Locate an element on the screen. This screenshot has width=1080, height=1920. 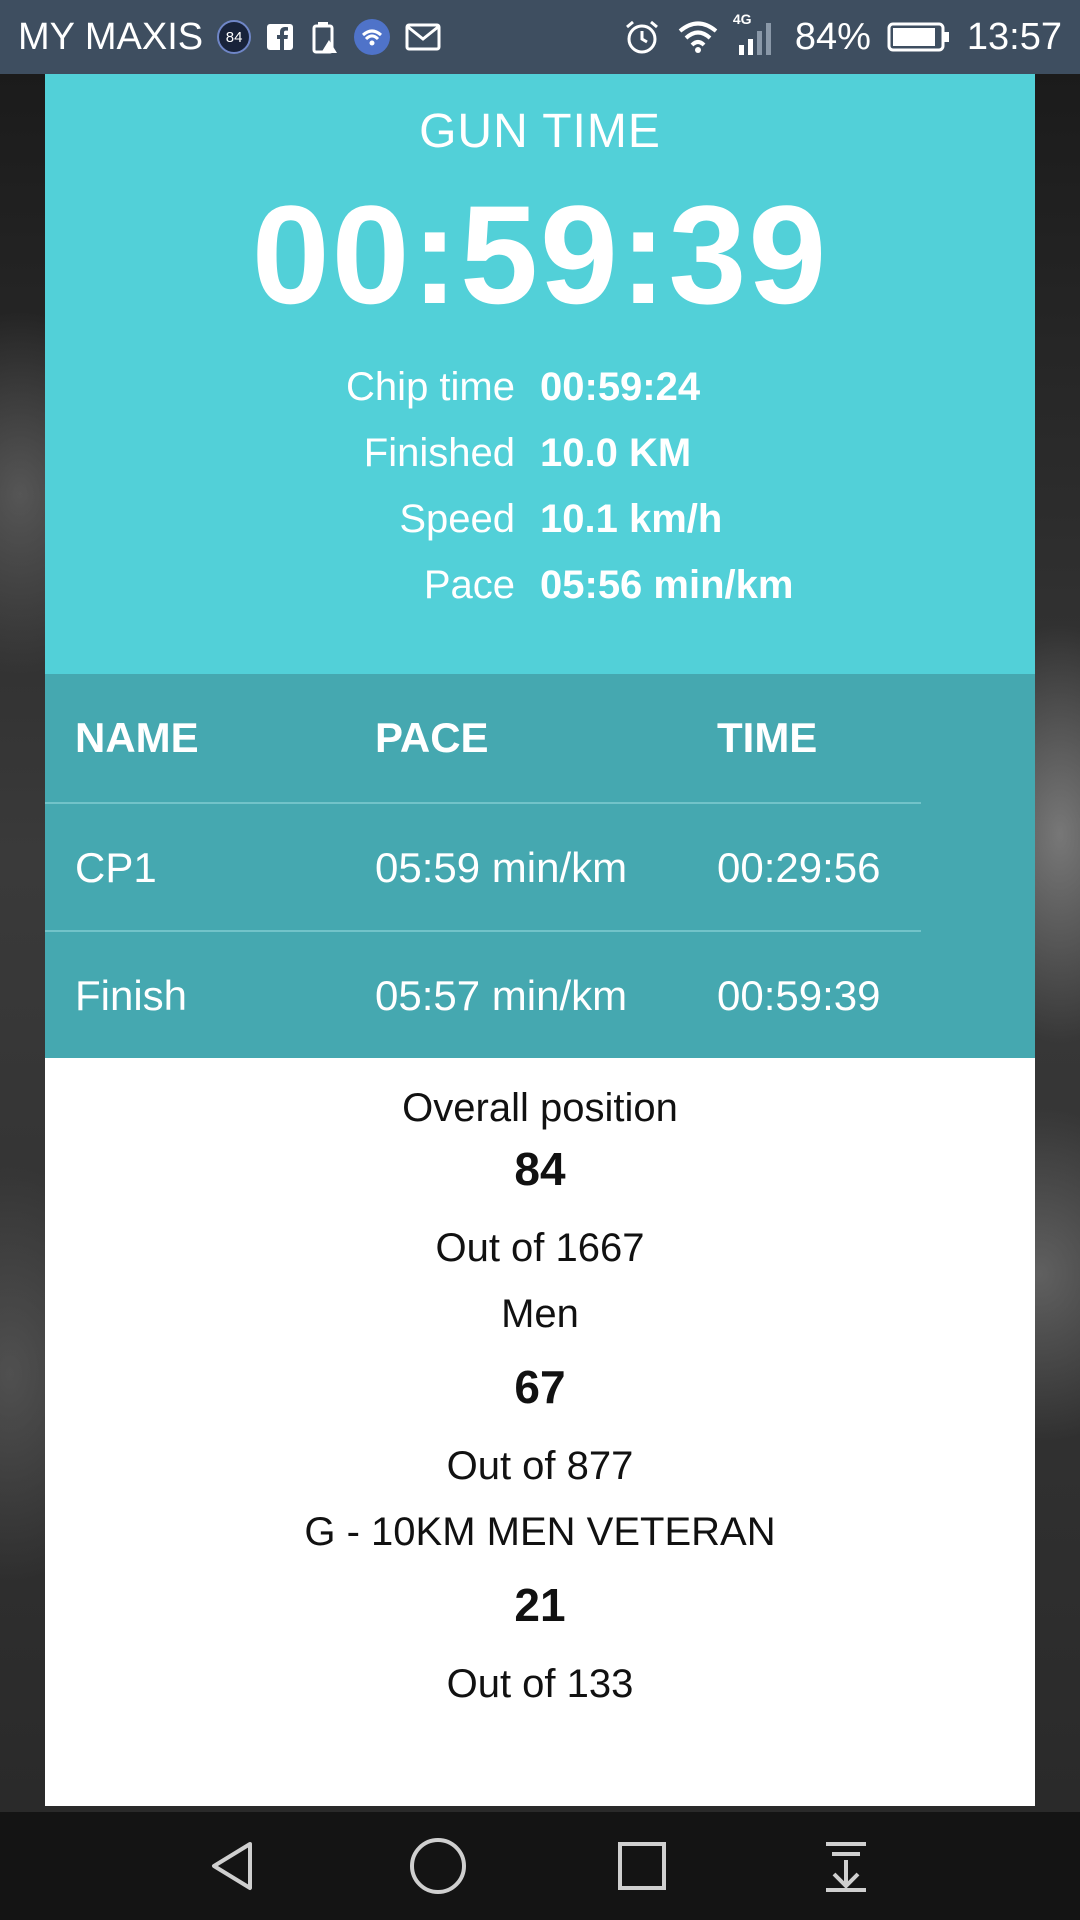
gun-time-label: GUN TIME is located at coordinates (540, 131).